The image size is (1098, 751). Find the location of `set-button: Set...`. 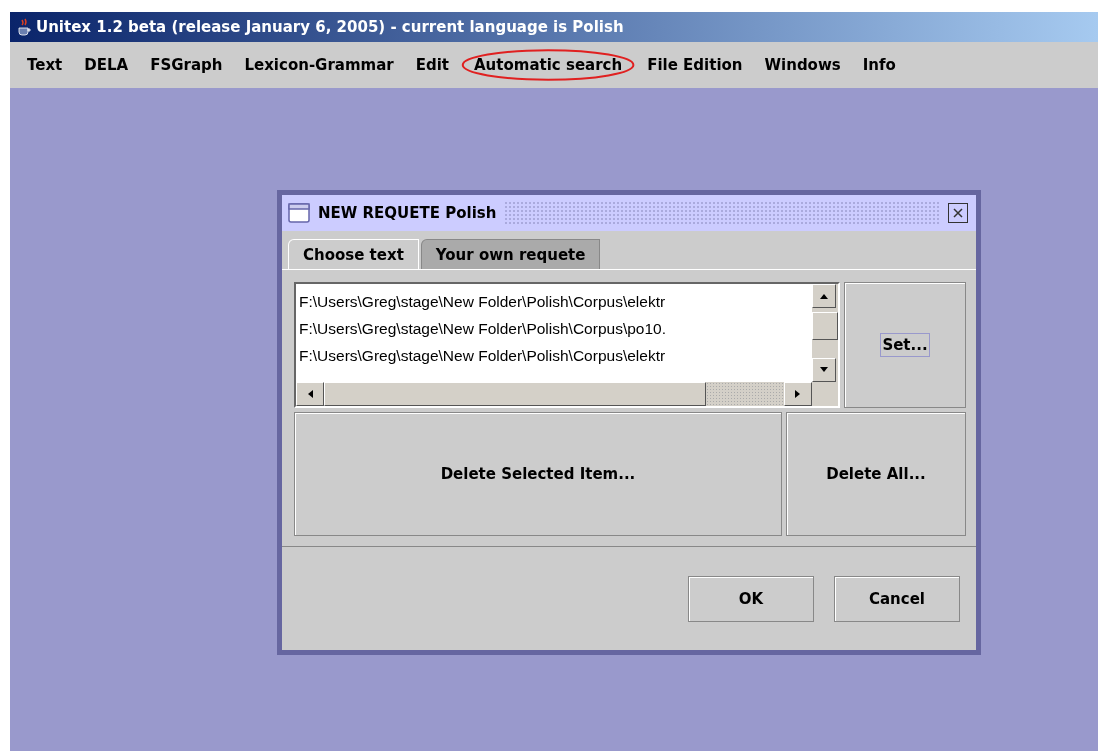

set-button: Set... is located at coordinates (905, 345).